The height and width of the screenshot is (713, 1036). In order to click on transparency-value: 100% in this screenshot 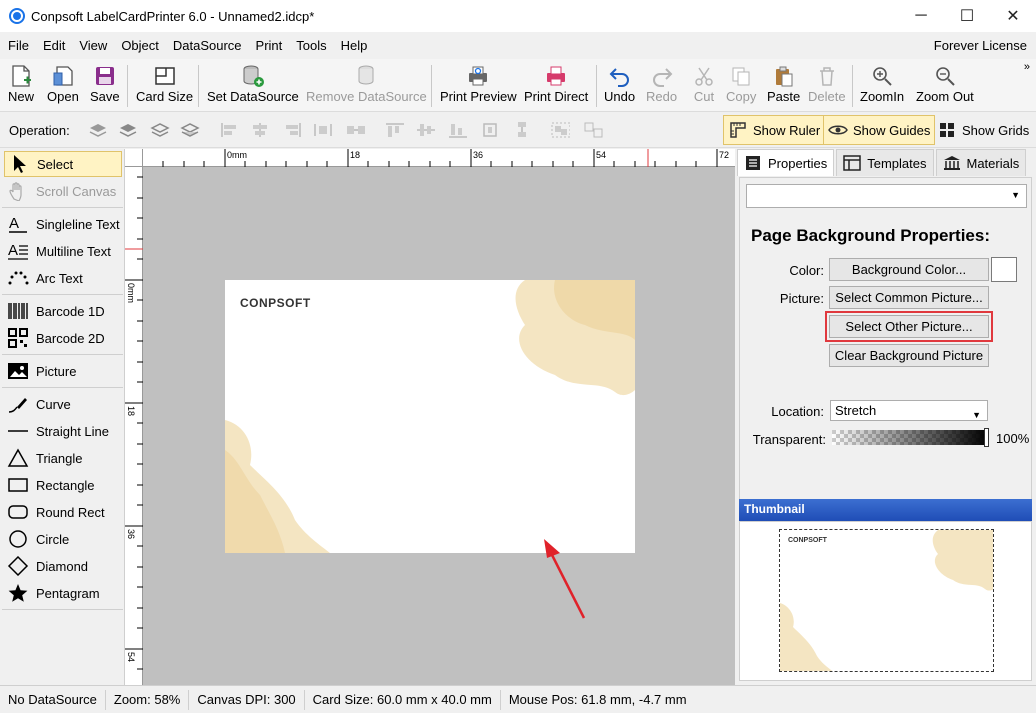, I will do `click(1013, 438)`.